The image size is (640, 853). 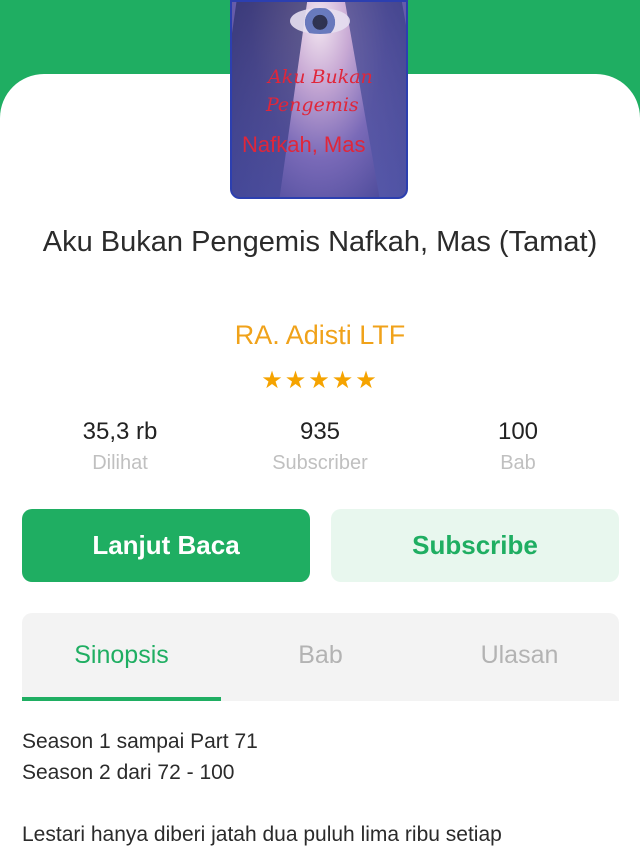 I want to click on rating-stars: ★★★★★, so click(x=320, y=380).